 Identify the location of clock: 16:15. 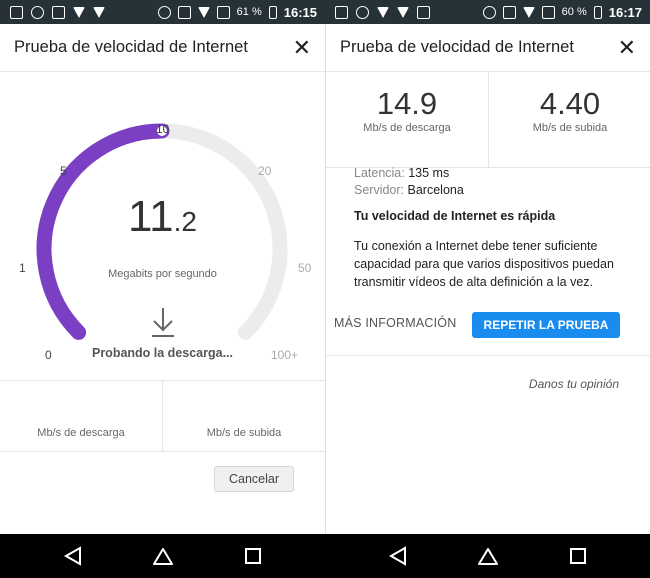
(300, 12).